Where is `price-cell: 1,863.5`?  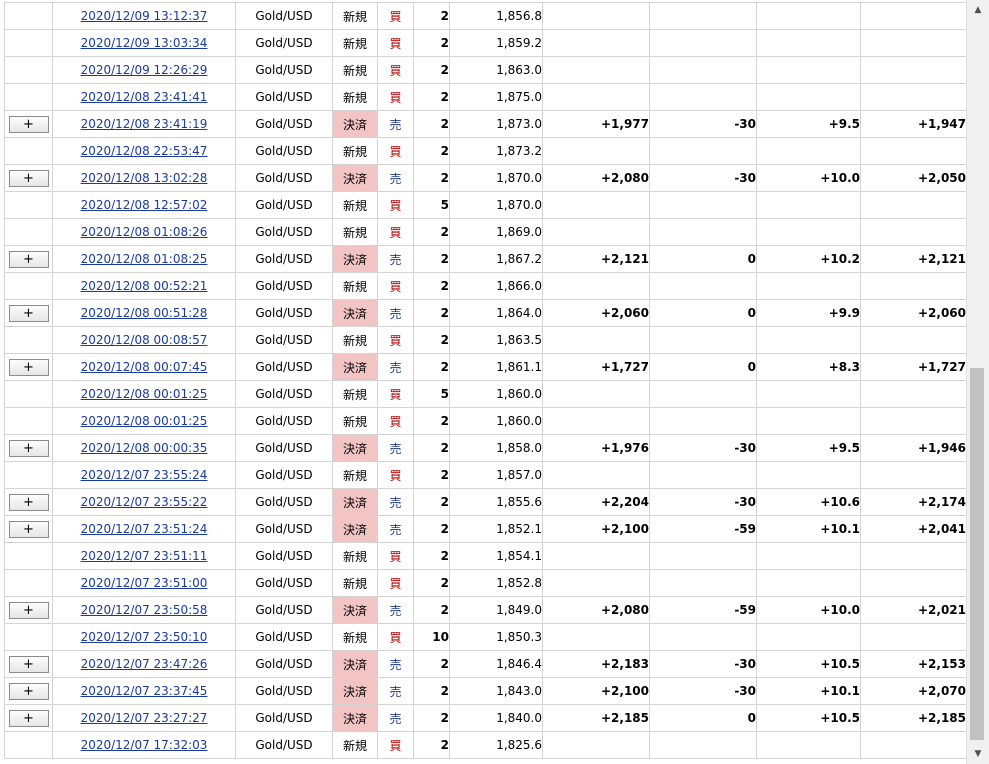 price-cell: 1,863.5 is located at coordinates (496, 340).